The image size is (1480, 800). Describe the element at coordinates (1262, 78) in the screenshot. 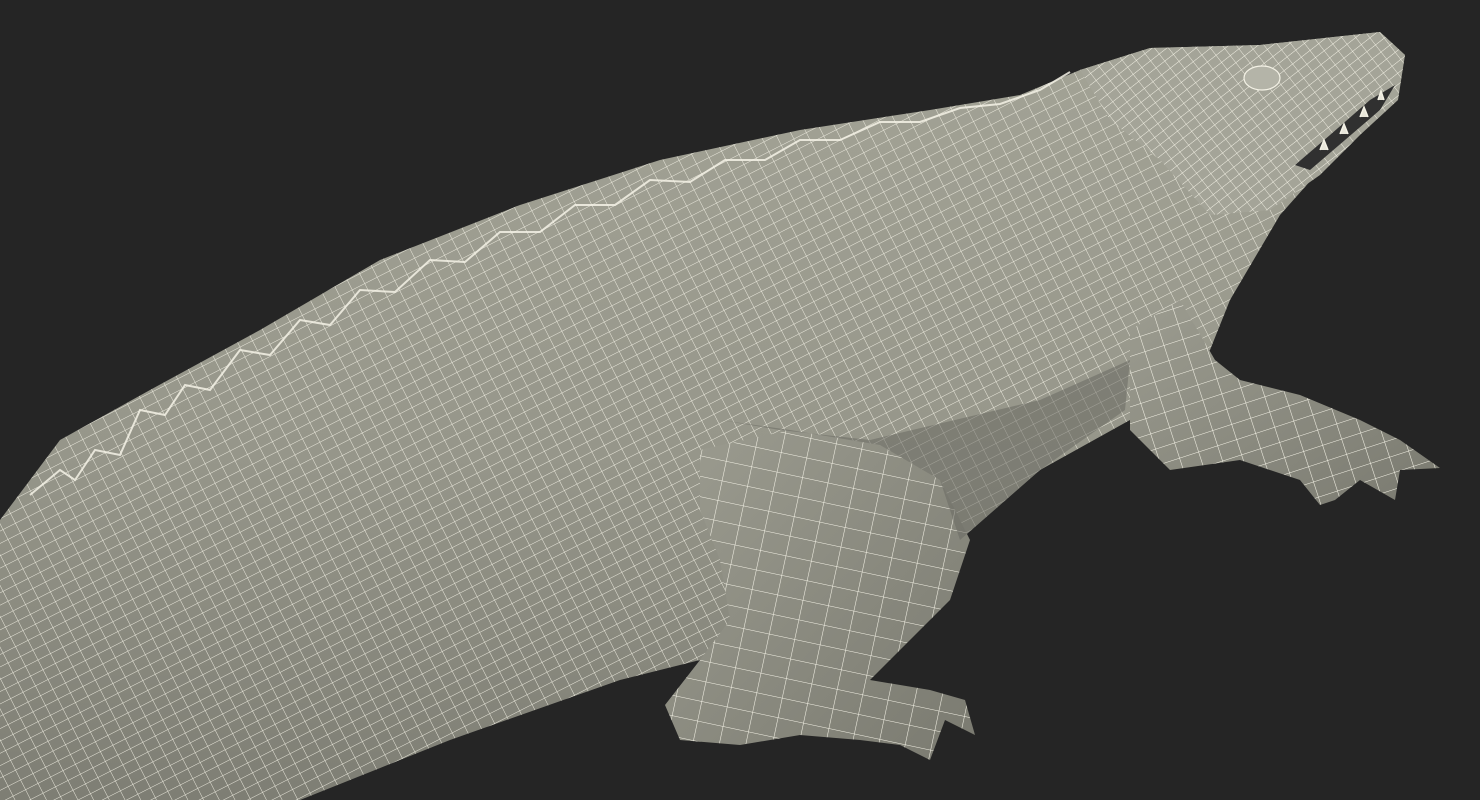

I see `eye-ridge` at that location.